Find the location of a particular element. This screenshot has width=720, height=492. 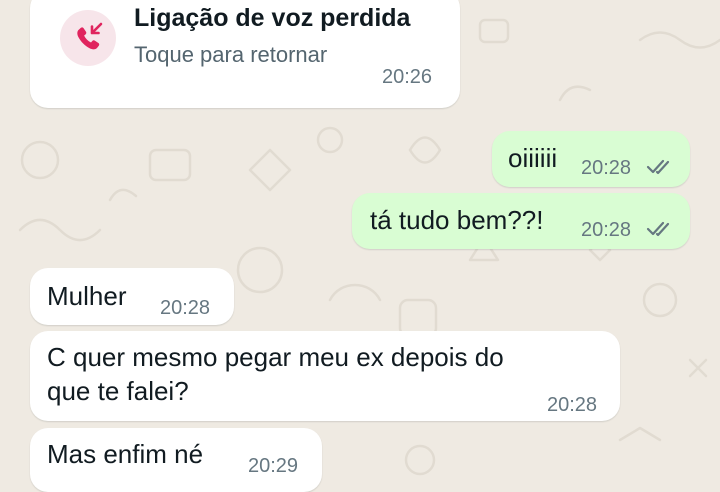

missed-call-subtitle: Toque para retornar is located at coordinates (231, 54).